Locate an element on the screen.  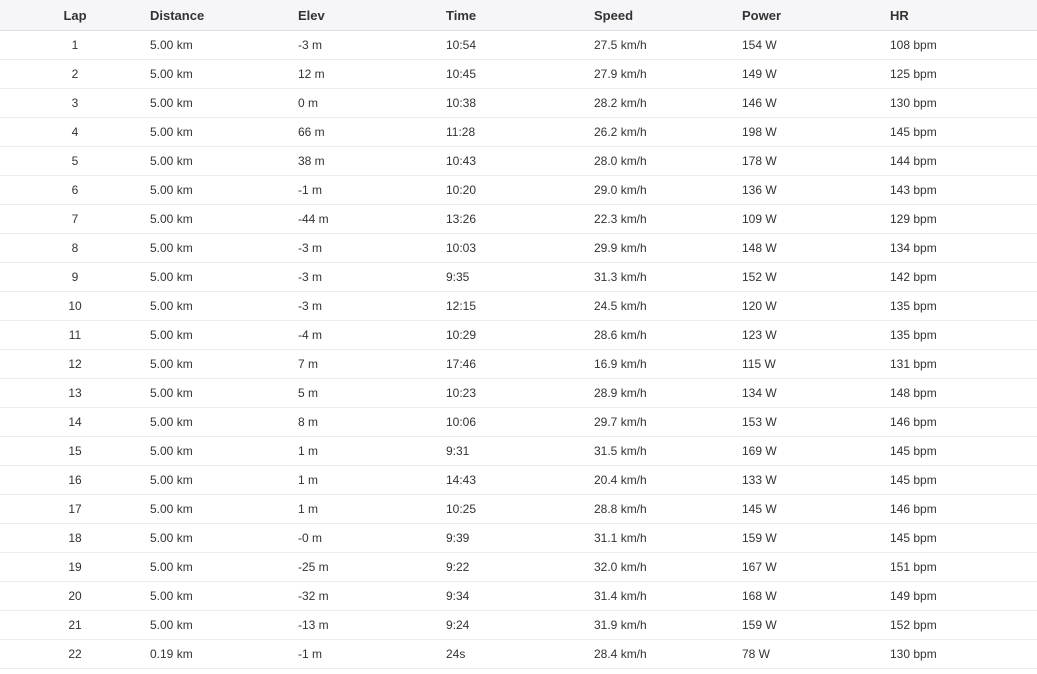
column-header-distance: Distance is located at coordinates (224, 15).